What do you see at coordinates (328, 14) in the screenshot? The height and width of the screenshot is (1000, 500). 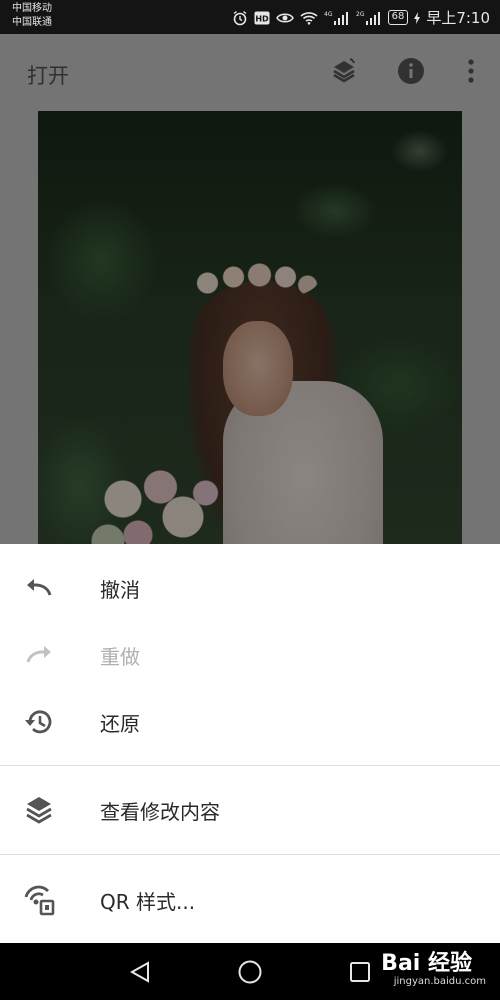 I see `network-1-label: 4G` at bounding box center [328, 14].